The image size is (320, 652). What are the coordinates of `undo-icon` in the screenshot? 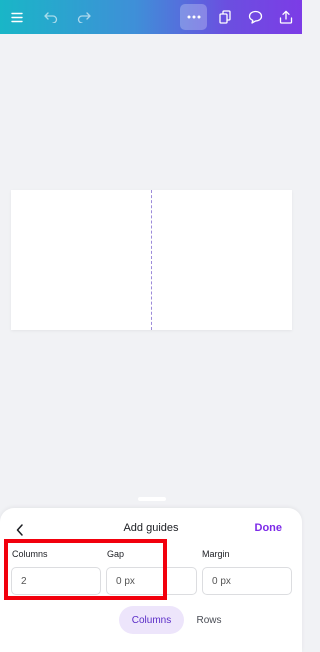 It's located at (51, 17).